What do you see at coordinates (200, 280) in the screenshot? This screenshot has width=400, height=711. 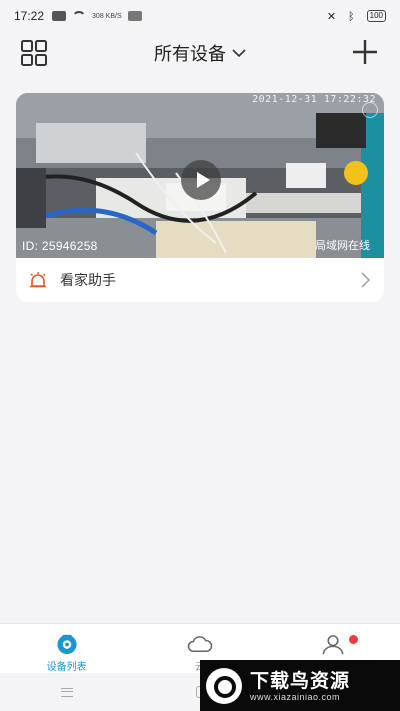 I see `home-assistant-row: 看家助手` at bounding box center [200, 280].